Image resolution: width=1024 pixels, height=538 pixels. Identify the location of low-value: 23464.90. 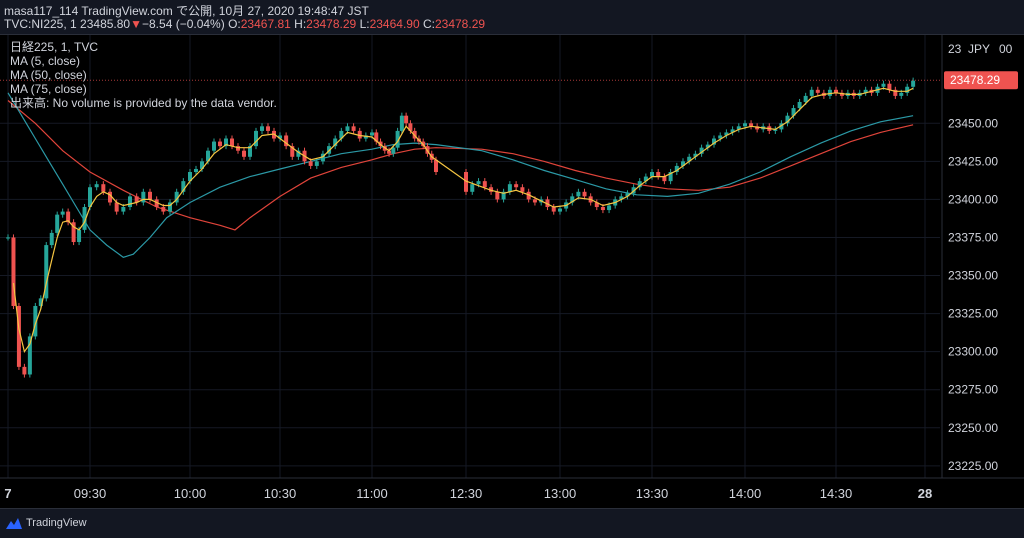
(394, 24).